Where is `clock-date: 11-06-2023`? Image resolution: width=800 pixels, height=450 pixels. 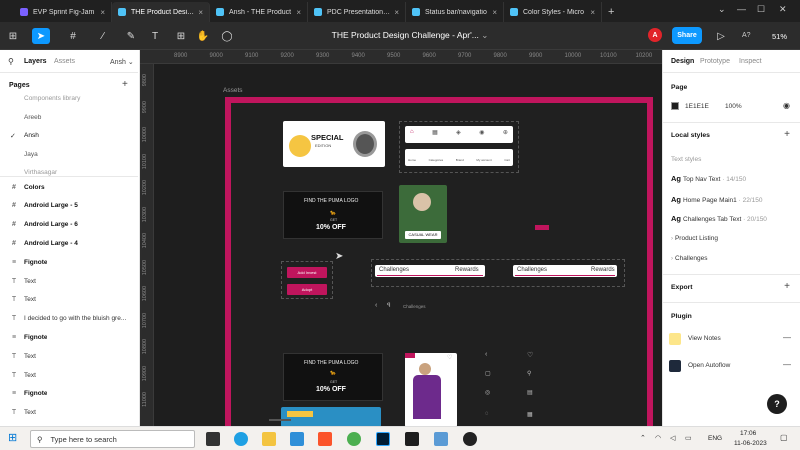
clock-date: 11-06-2023 is located at coordinates (750, 443).